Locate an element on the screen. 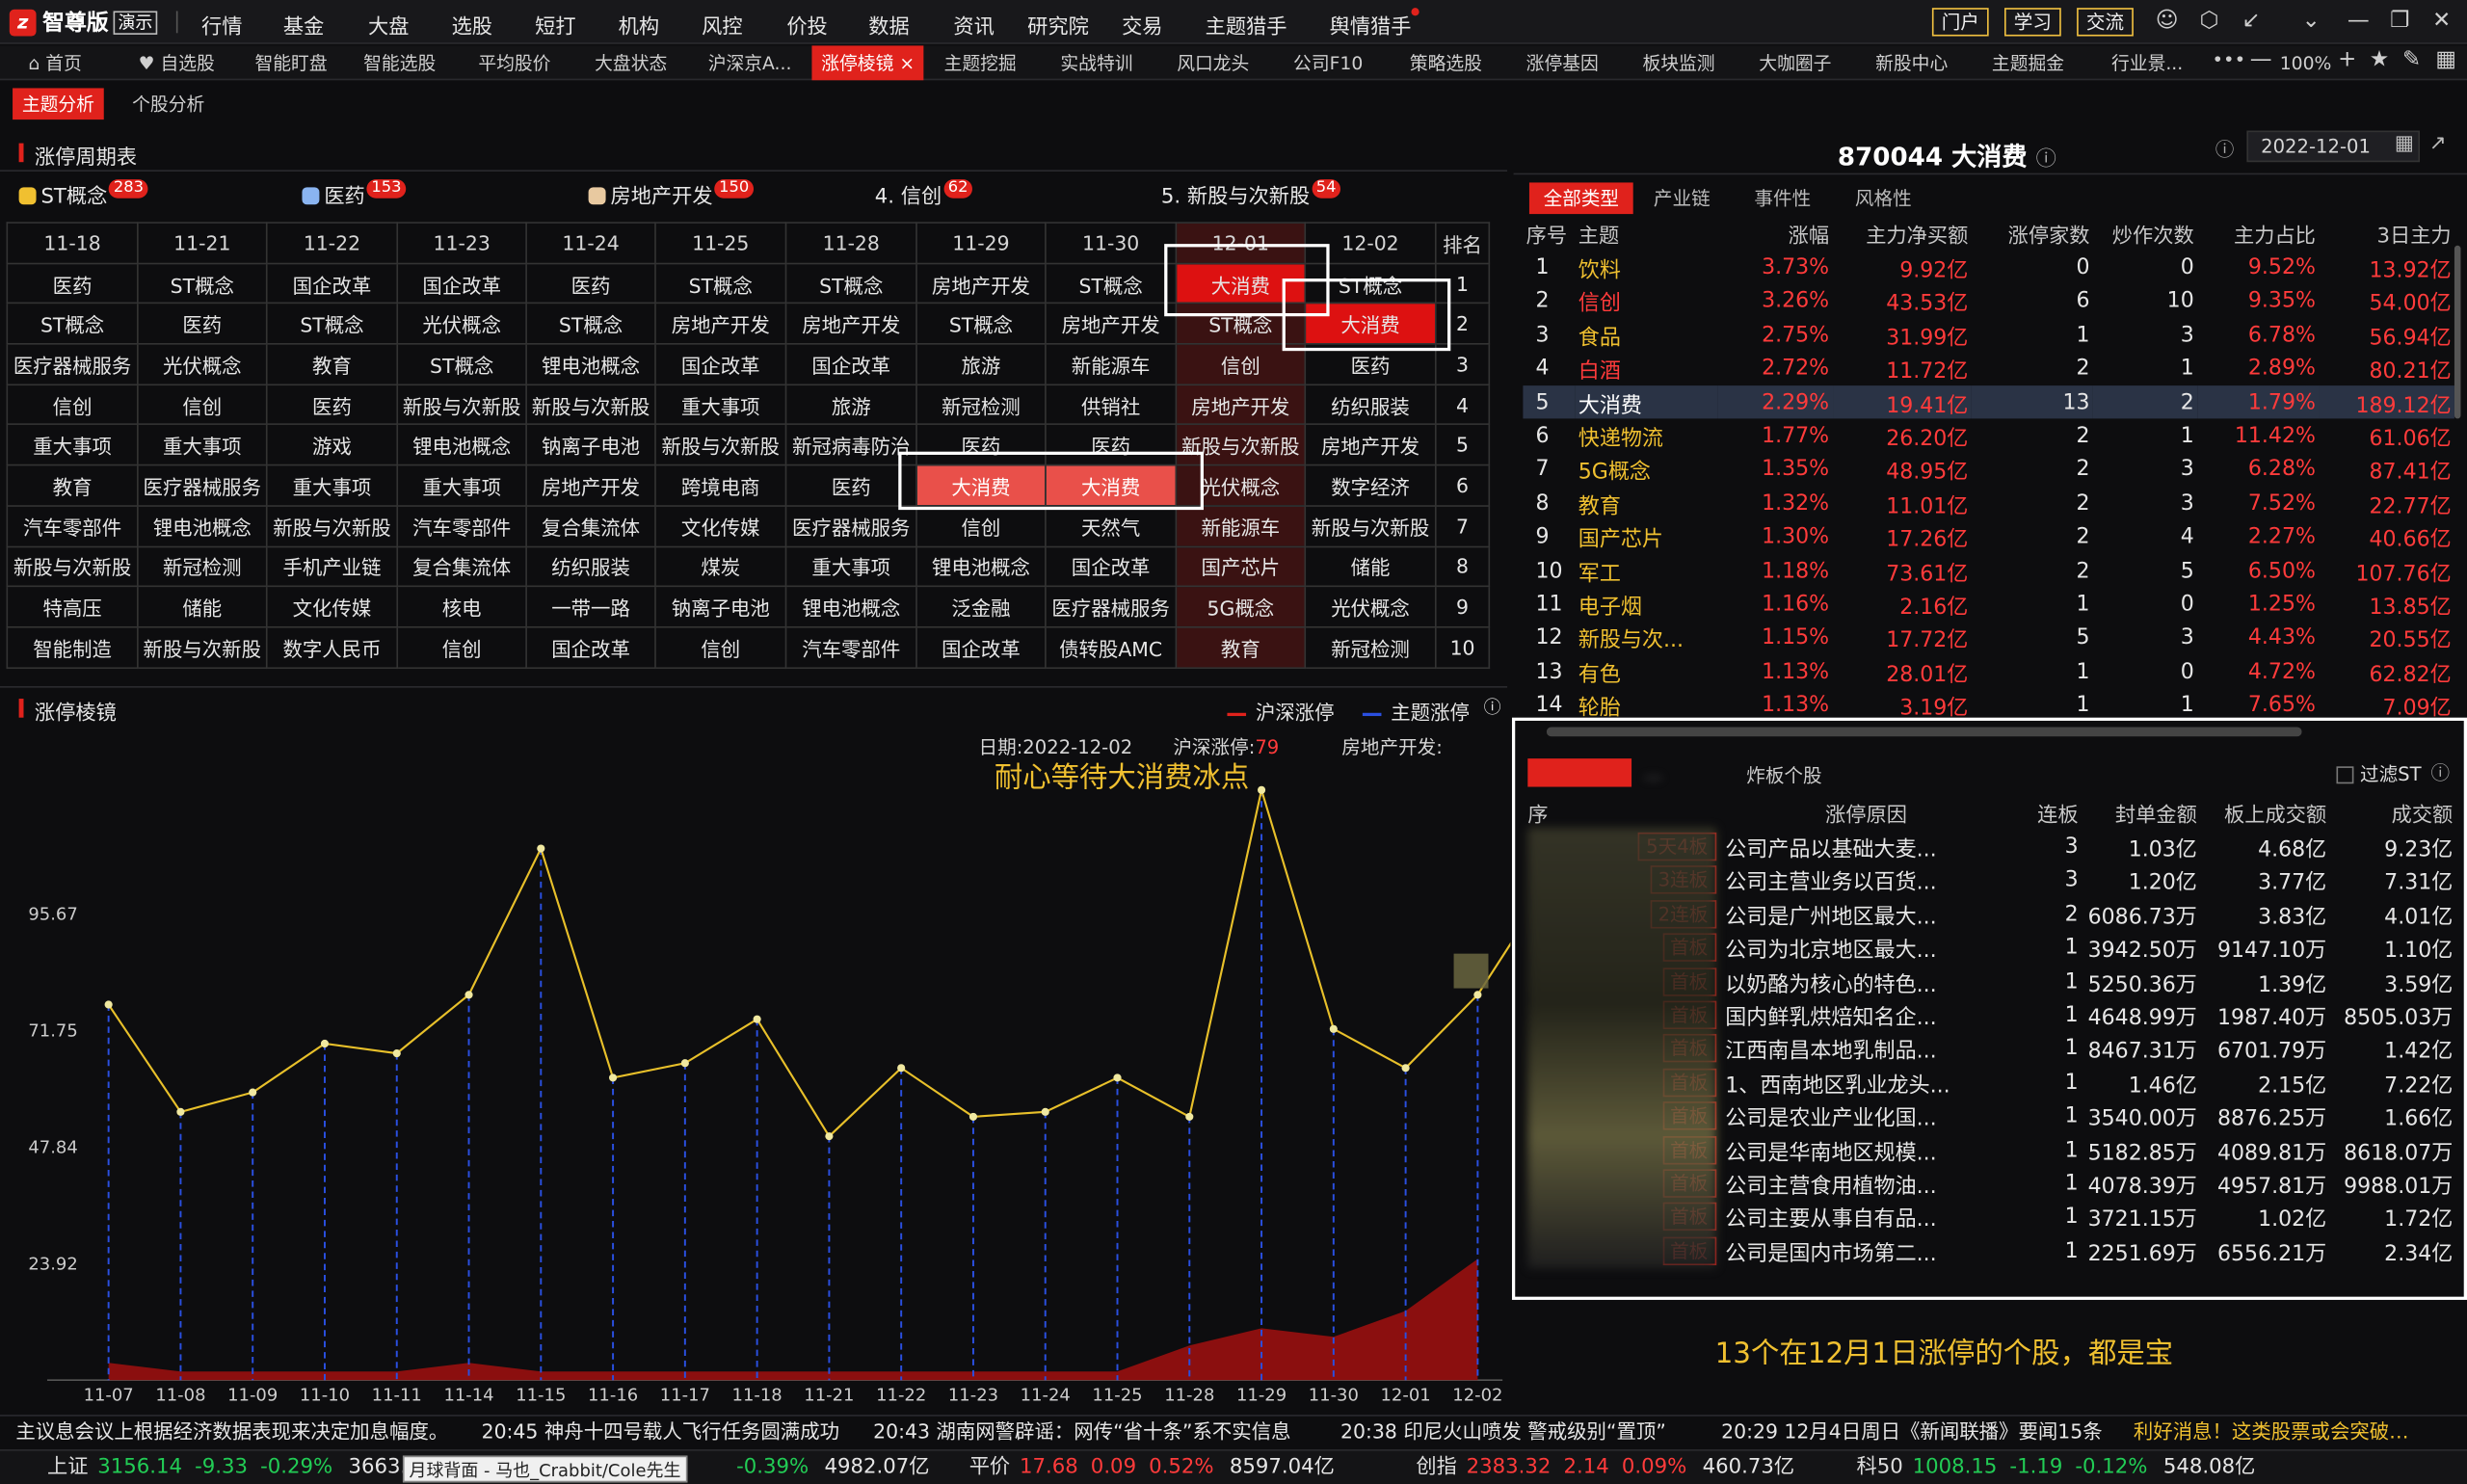  theme-row: 1 饮料 3.73% 9.92亿 0 0 9.52% 13.92亿 is located at coordinates (1988, 267).